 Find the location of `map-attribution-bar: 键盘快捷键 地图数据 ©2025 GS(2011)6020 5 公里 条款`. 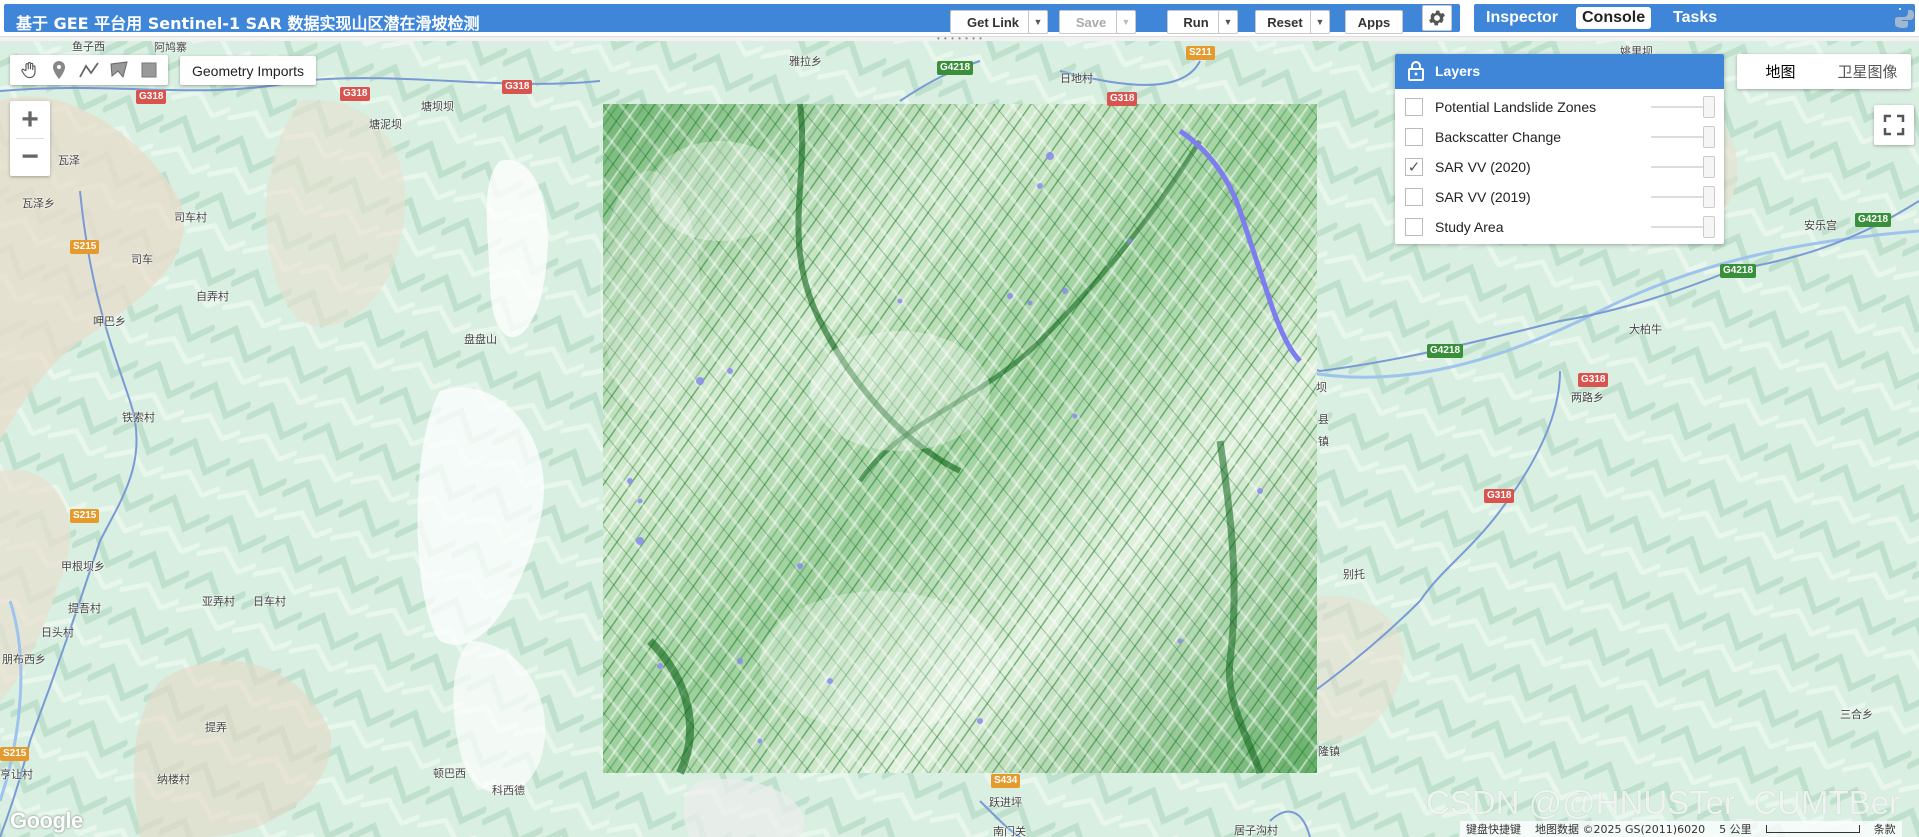

map-attribution-bar: 键盘快捷键 地图数据 ©2025 GS(2011)6020 5 公里 条款 is located at coordinates (1681, 829).